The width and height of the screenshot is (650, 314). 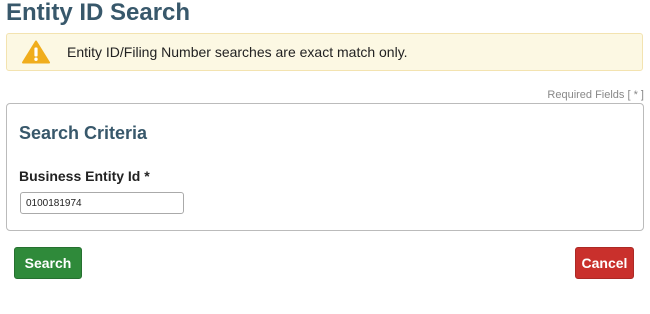 I want to click on search-button: Search, so click(x=48, y=263).